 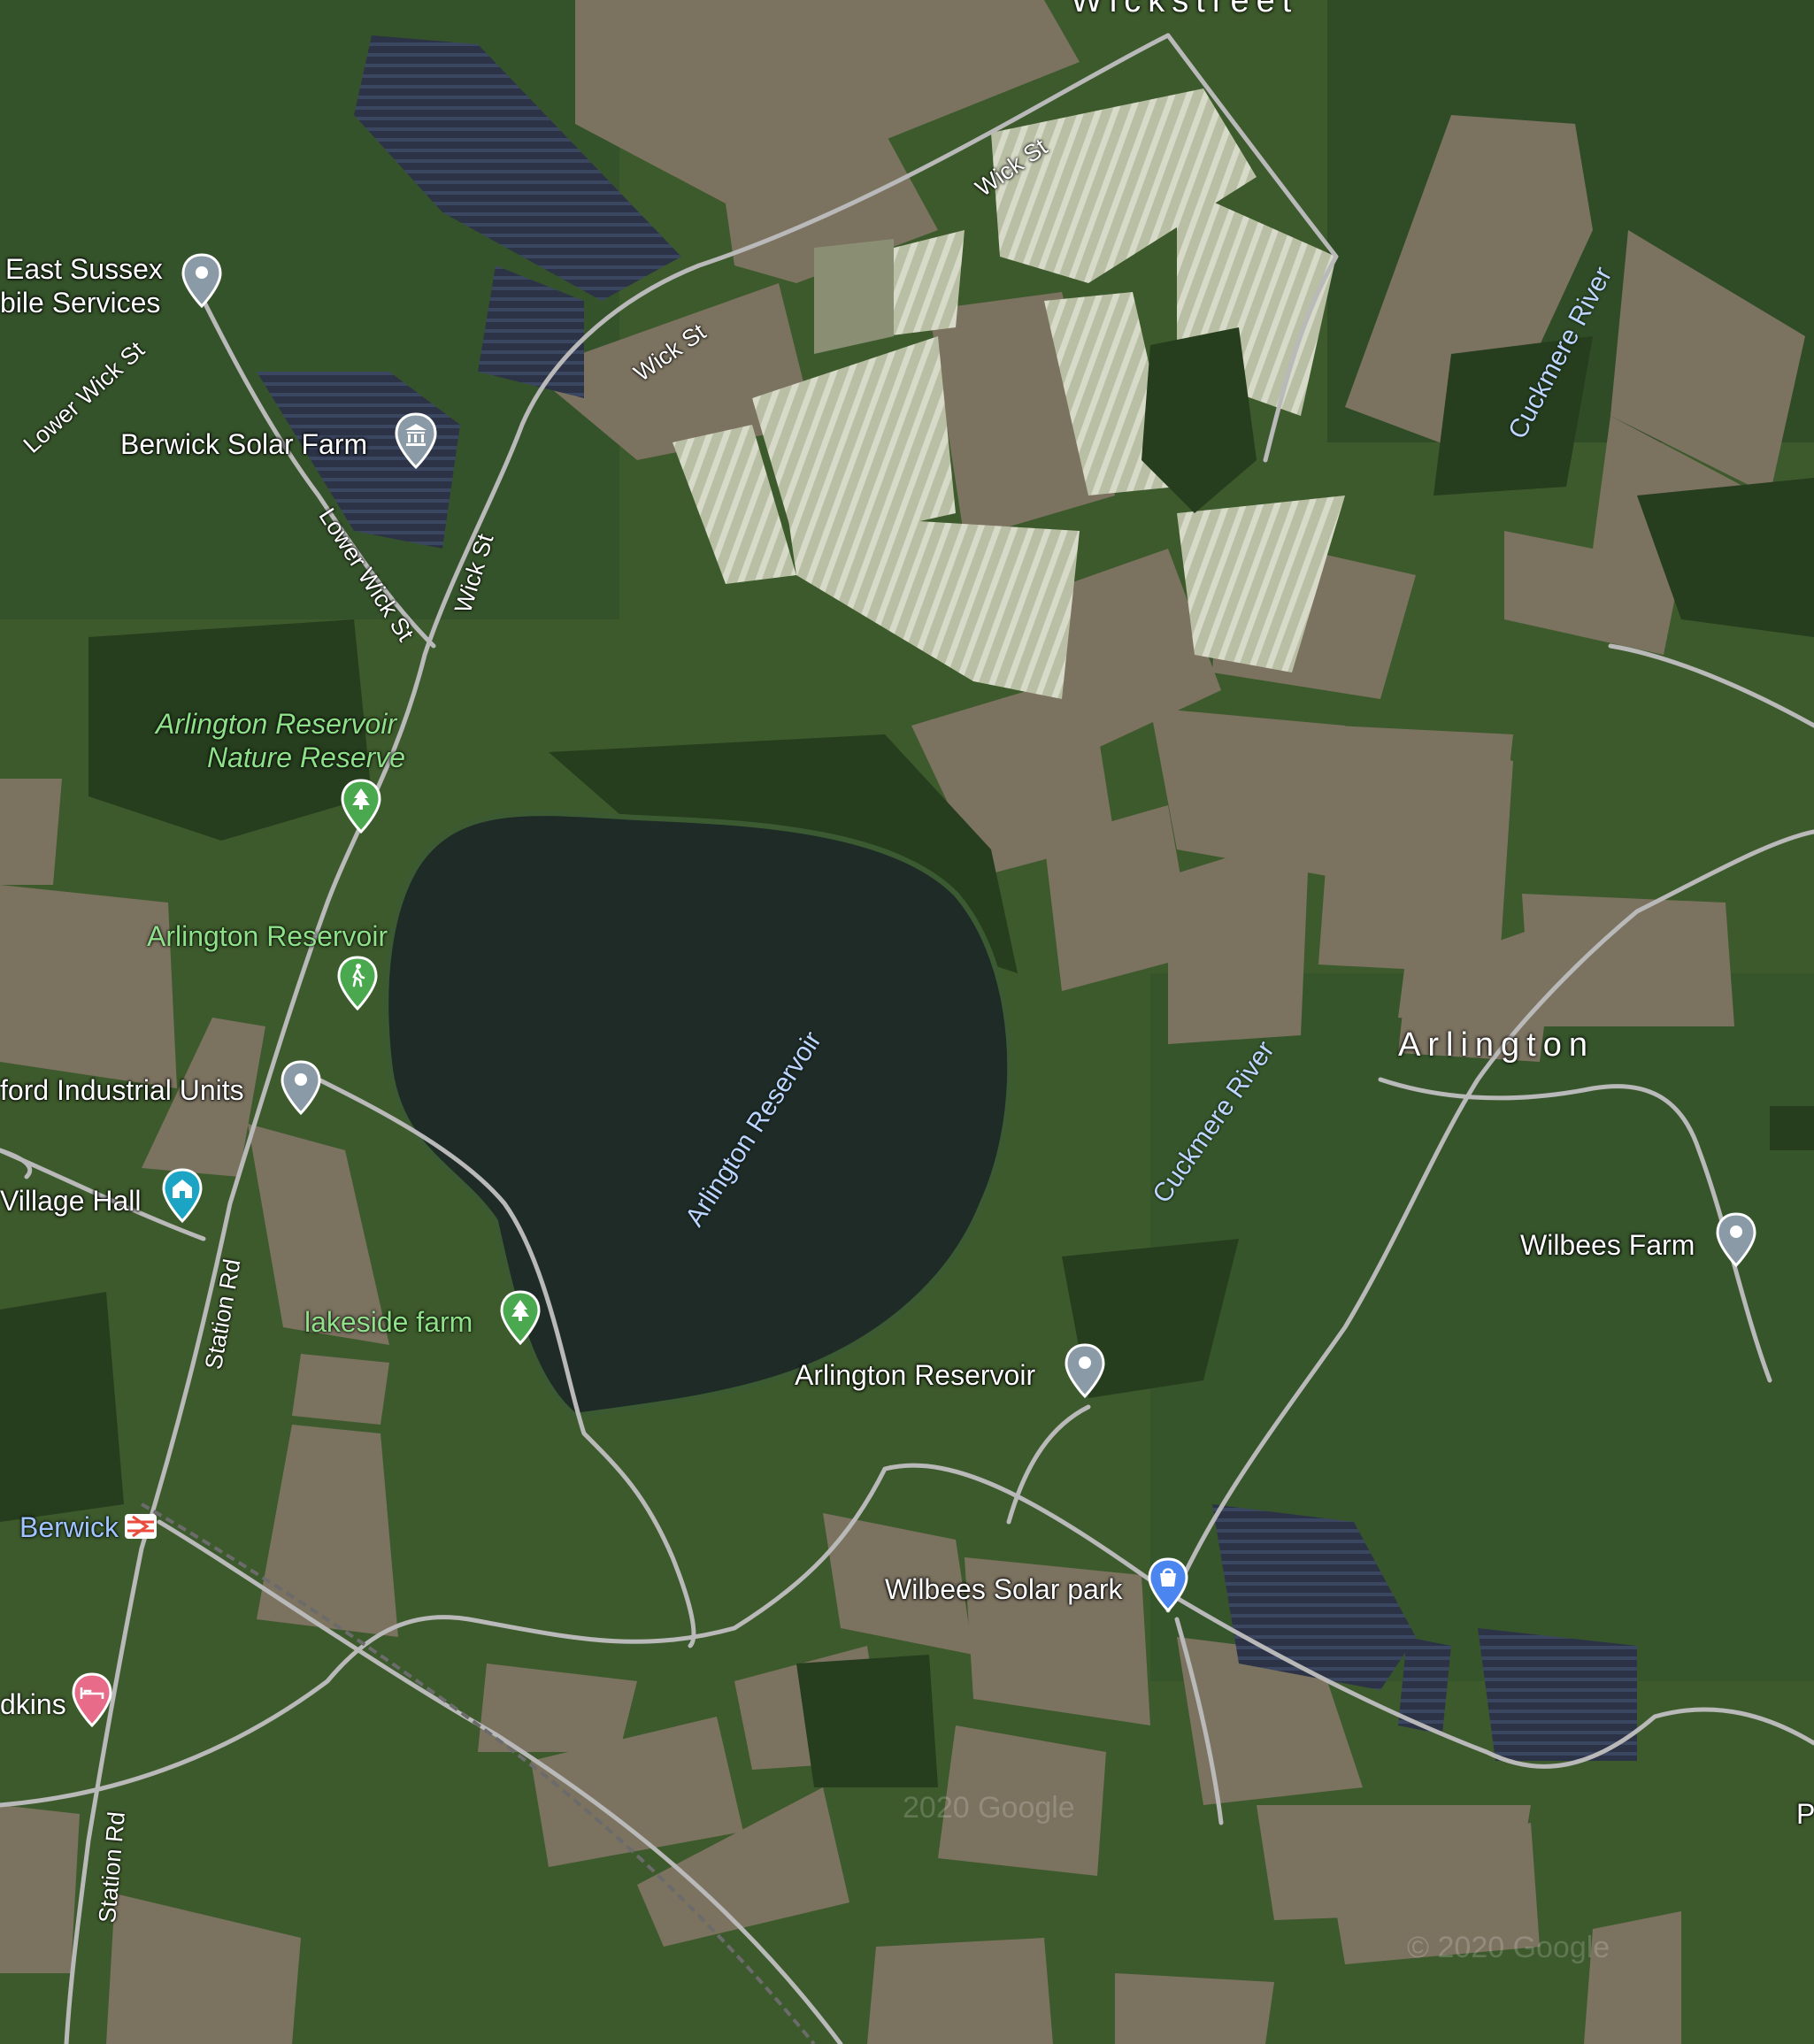 What do you see at coordinates (141, 1526) in the screenshot?
I see `rail-station-icon` at bounding box center [141, 1526].